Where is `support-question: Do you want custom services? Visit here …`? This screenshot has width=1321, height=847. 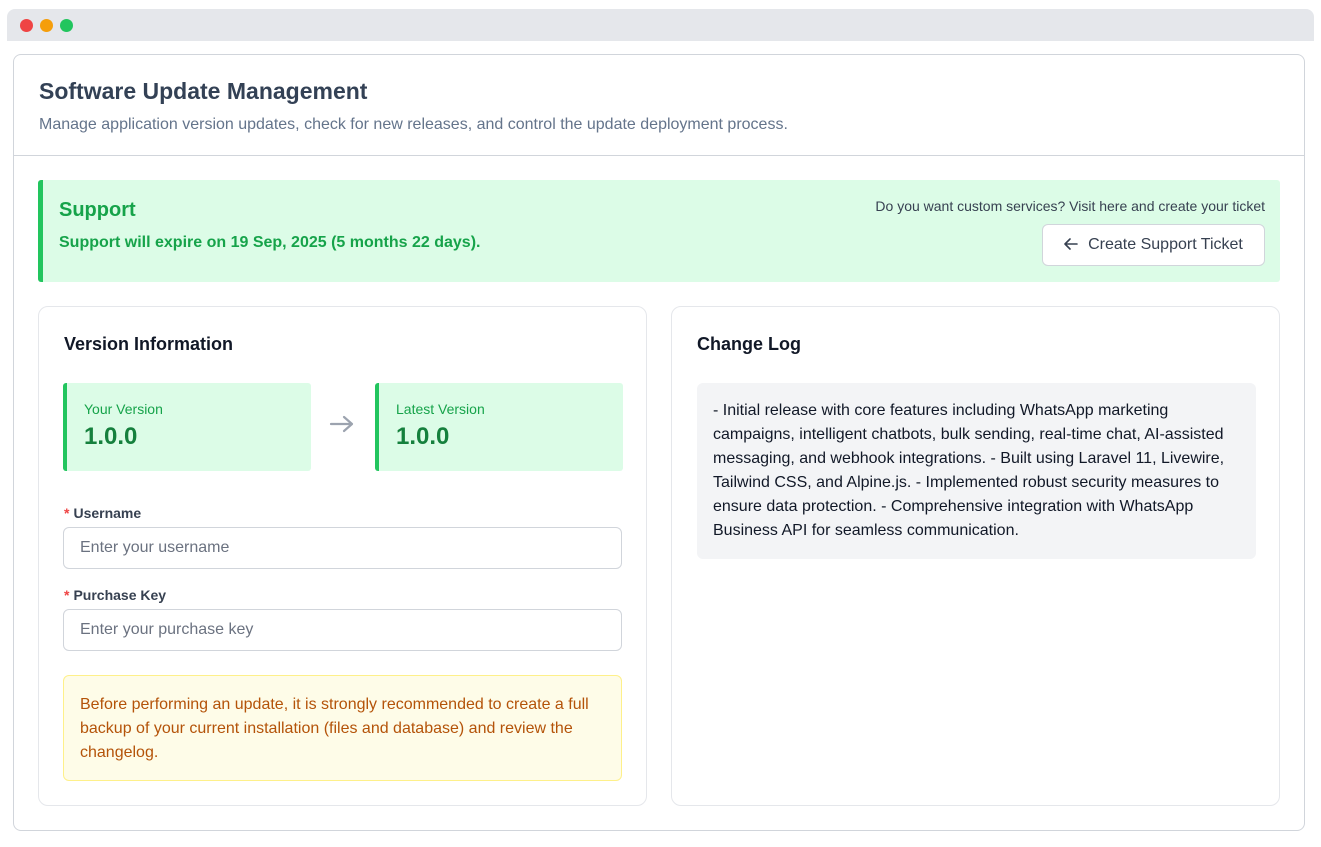
support-question: Do you want custom services? Visit here … is located at coordinates (1070, 206).